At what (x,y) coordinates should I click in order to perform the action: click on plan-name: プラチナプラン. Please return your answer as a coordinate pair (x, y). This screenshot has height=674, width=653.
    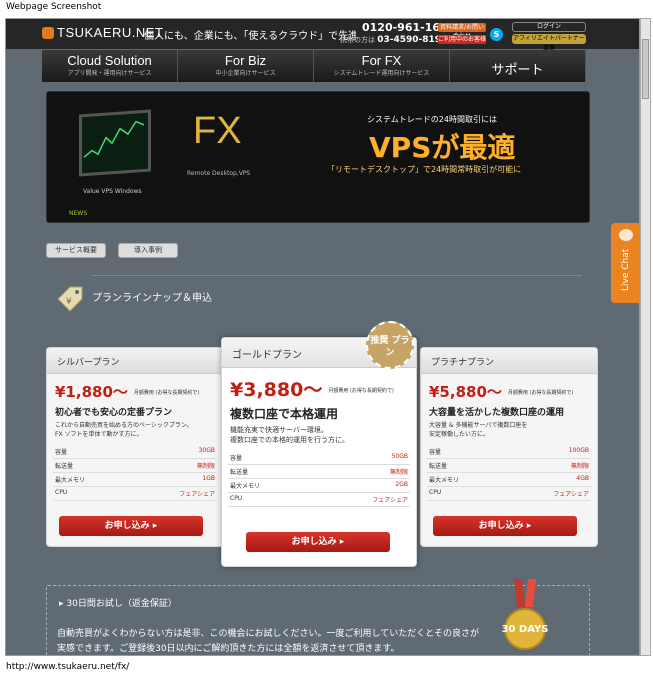
    Looking at the image, I should click on (509, 361).